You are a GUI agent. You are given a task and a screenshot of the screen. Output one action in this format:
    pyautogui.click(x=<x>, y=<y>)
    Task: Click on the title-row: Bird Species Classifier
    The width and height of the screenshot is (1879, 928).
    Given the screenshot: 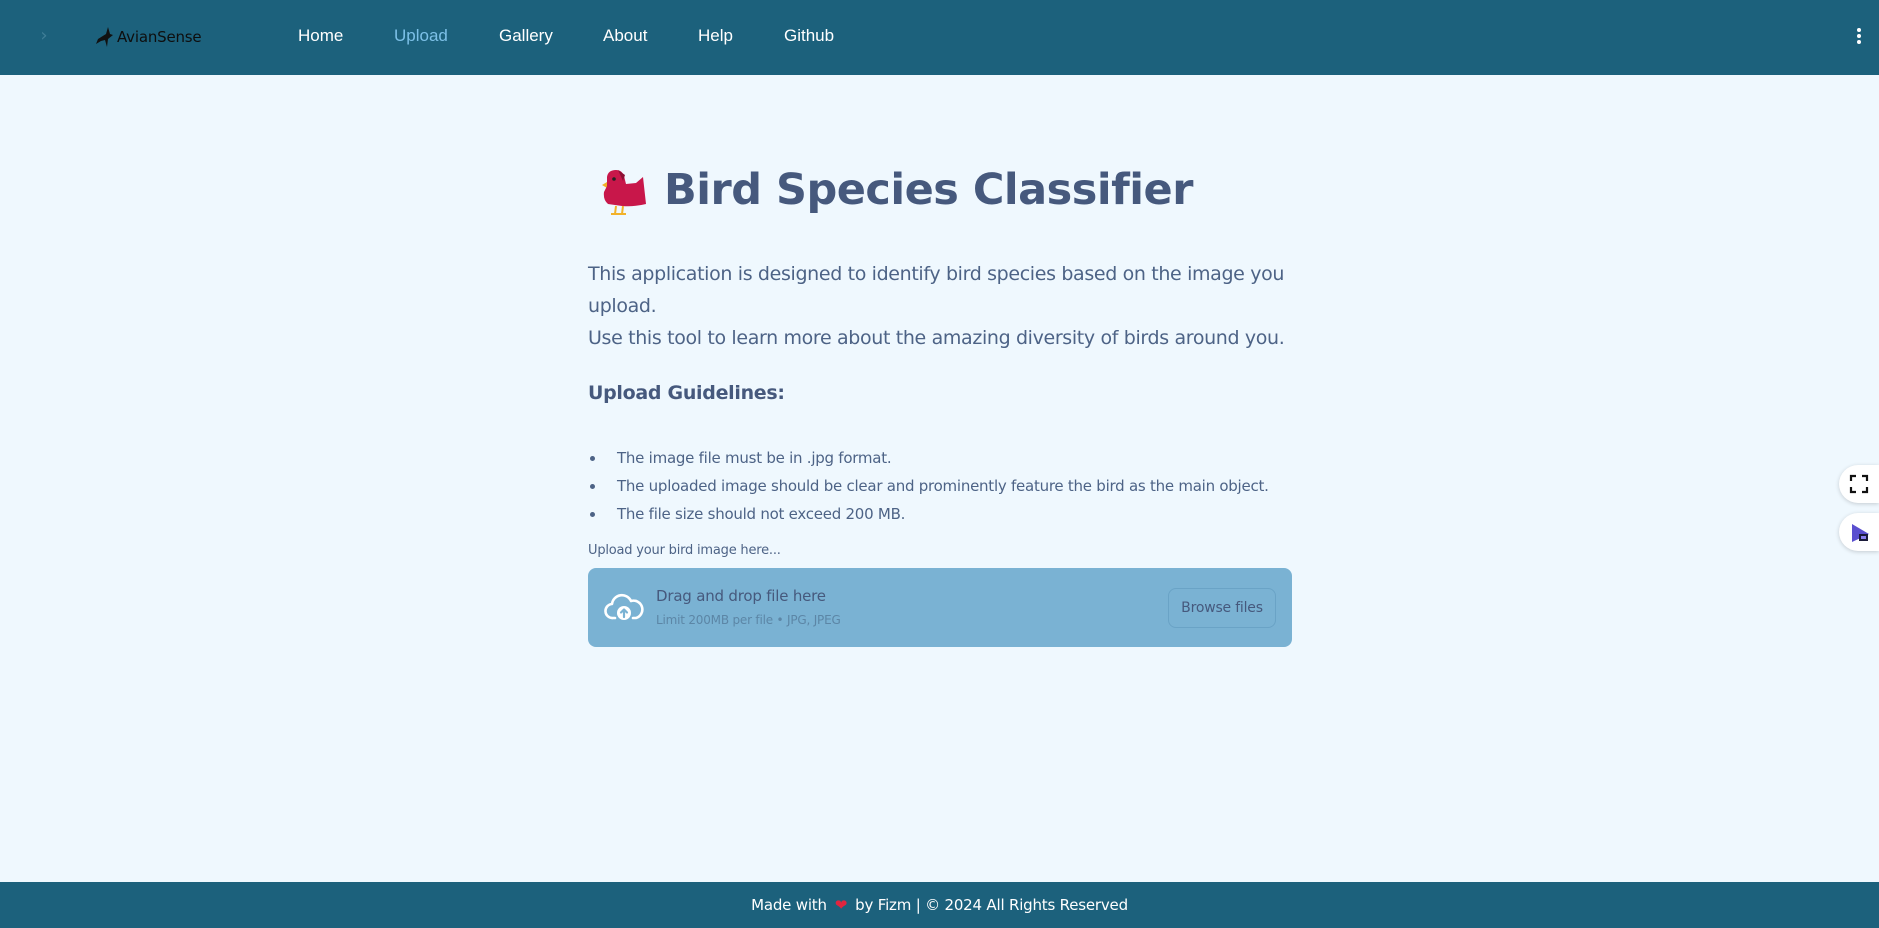 What is the action you would take?
    pyautogui.click(x=940, y=190)
    